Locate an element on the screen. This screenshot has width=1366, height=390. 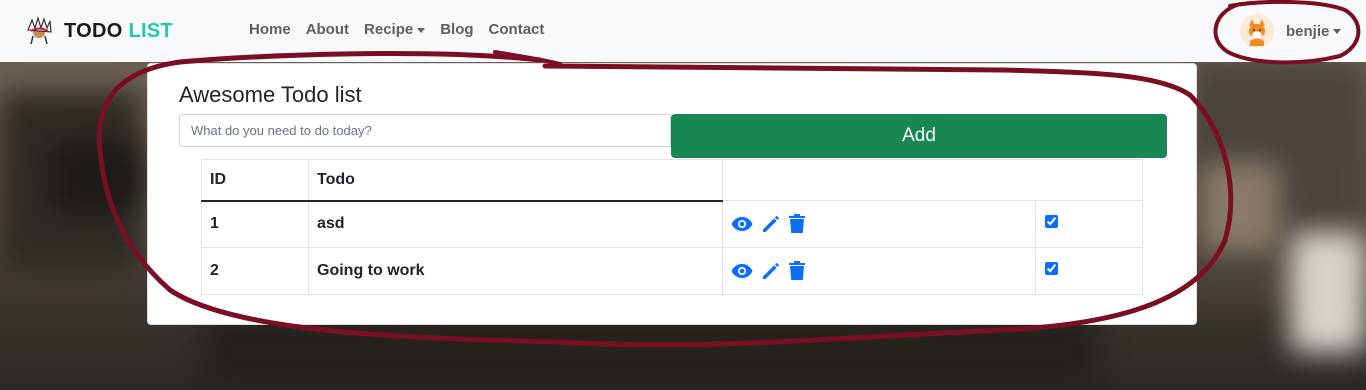
header-id: ID is located at coordinates (255, 180).